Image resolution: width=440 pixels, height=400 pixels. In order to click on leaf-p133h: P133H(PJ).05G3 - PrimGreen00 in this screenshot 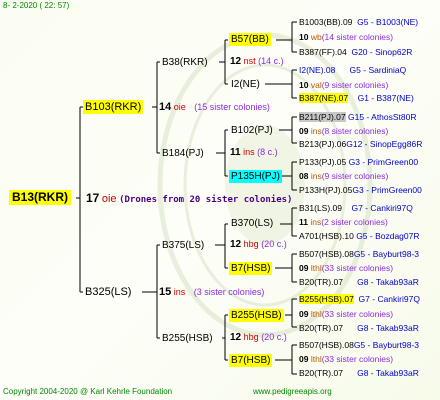, I will do `click(360, 190)`.